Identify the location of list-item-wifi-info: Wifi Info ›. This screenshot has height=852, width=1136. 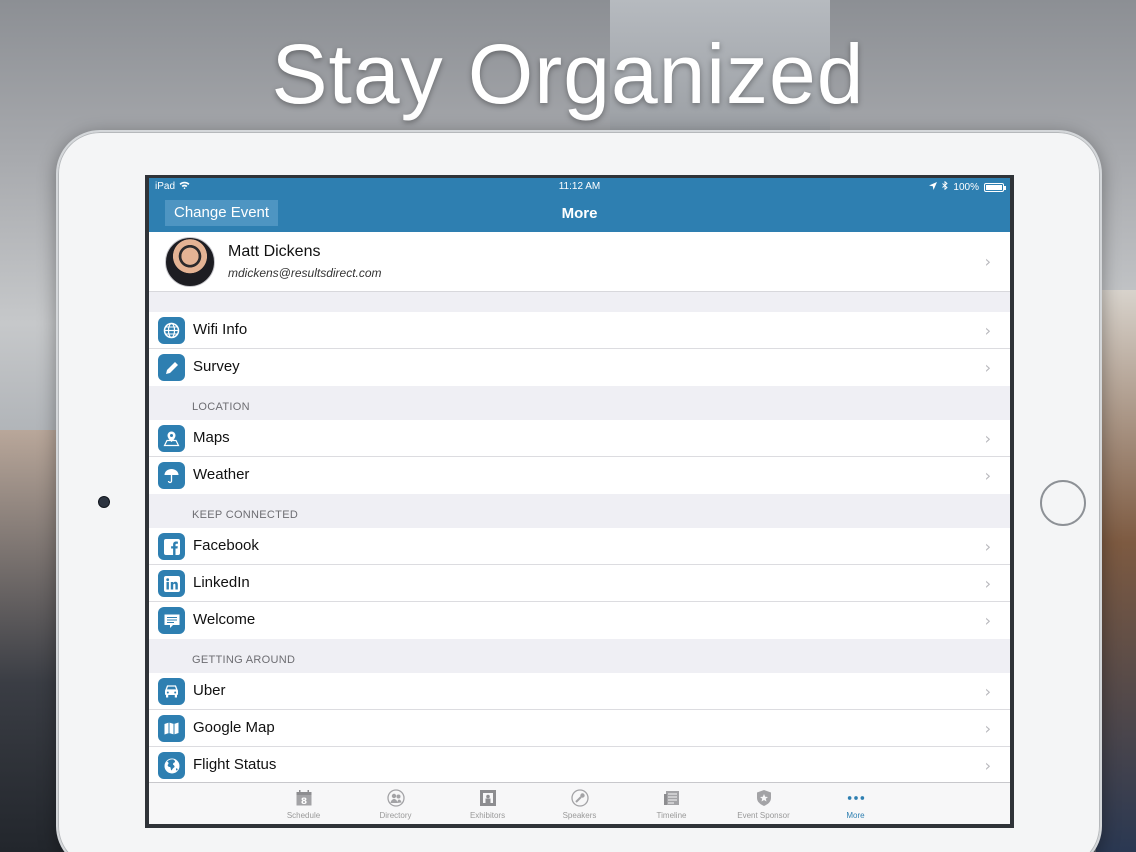
(579, 330).